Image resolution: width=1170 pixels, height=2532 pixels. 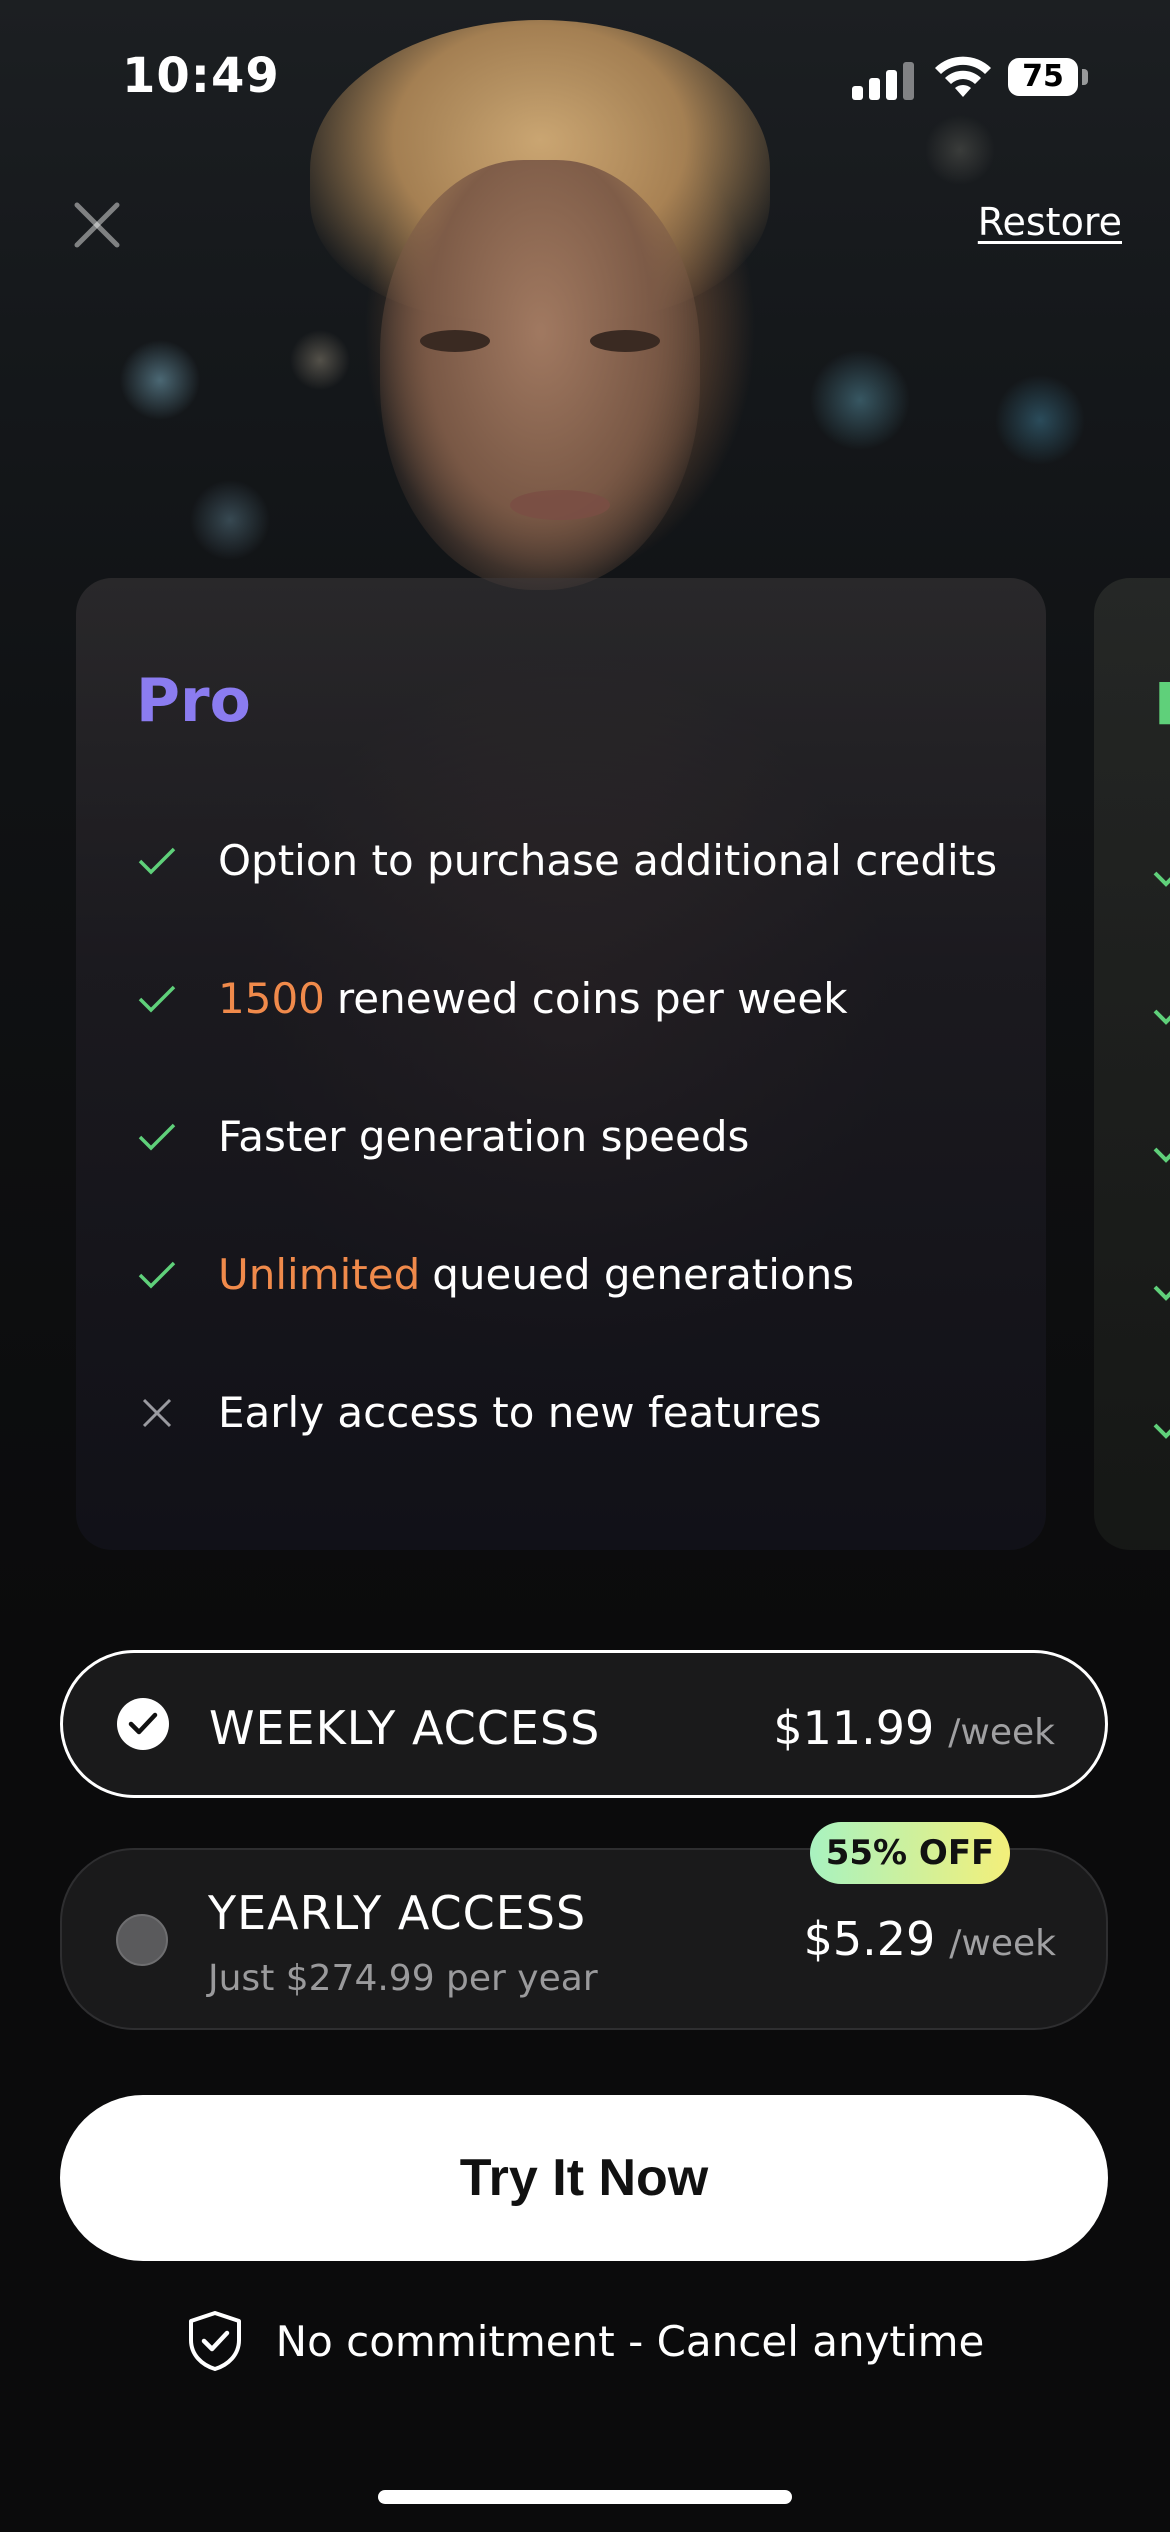 What do you see at coordinates (405, 1728) in the screenshot?
I see `weekly-option-name: WEEKLY ACCESS` at bounding box center [405, 1728].